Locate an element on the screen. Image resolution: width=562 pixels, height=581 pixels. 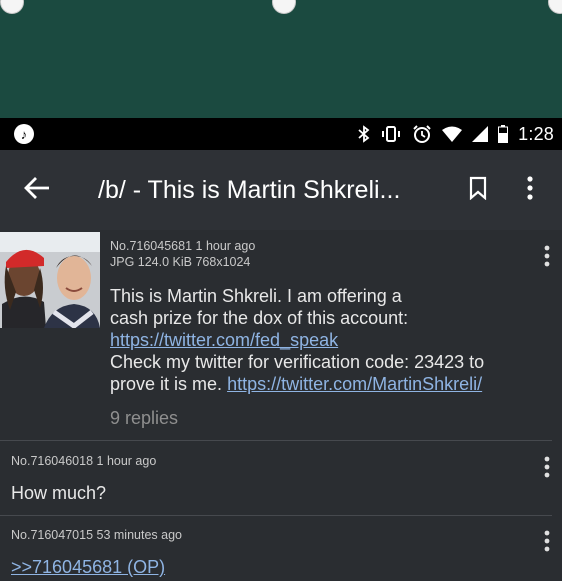
post-header: No.716046018 1 hour ago is located at coordinates (83, 461).